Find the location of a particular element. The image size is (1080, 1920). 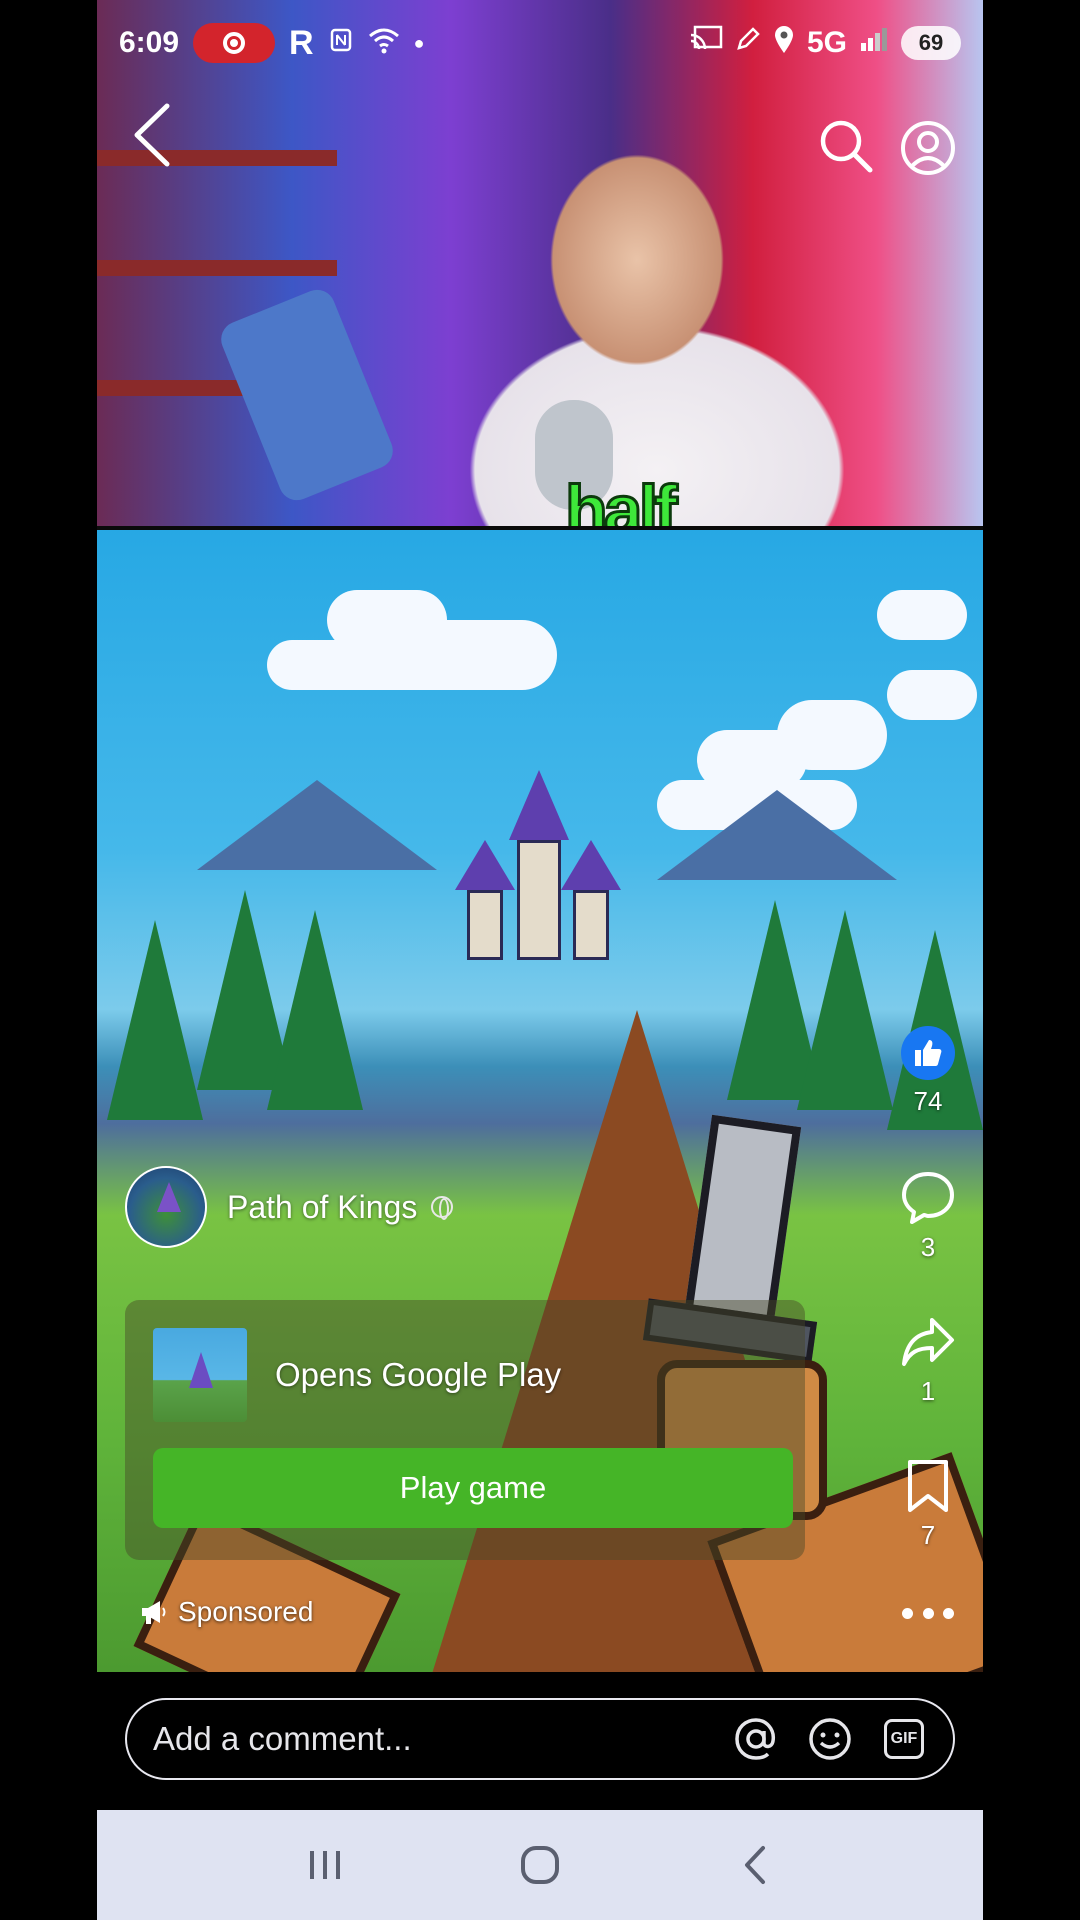

cta-subtitle: Opens Google Play is located at coordinates (418, 1374).